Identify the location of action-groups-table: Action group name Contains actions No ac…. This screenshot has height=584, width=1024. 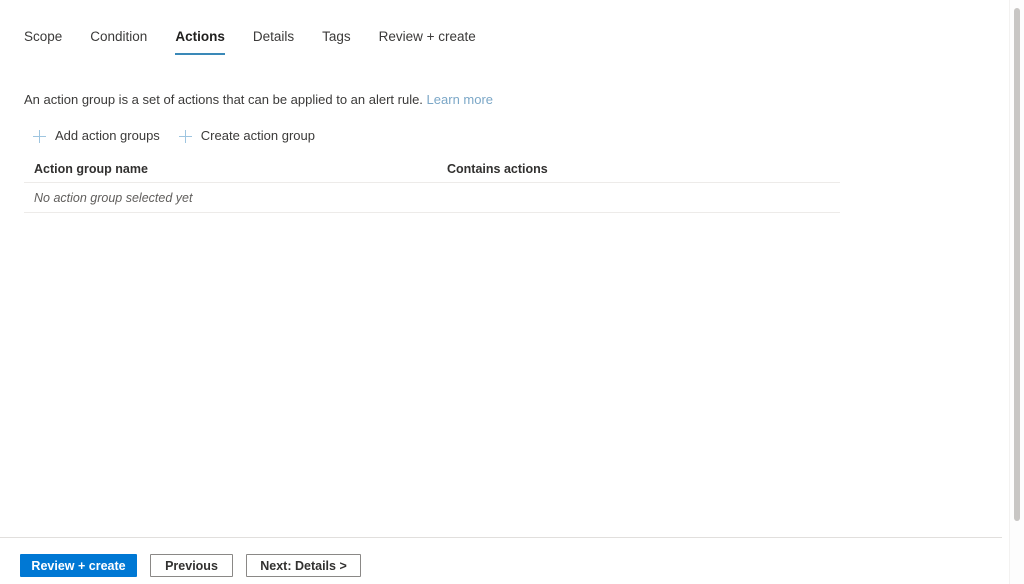
(432, 184).